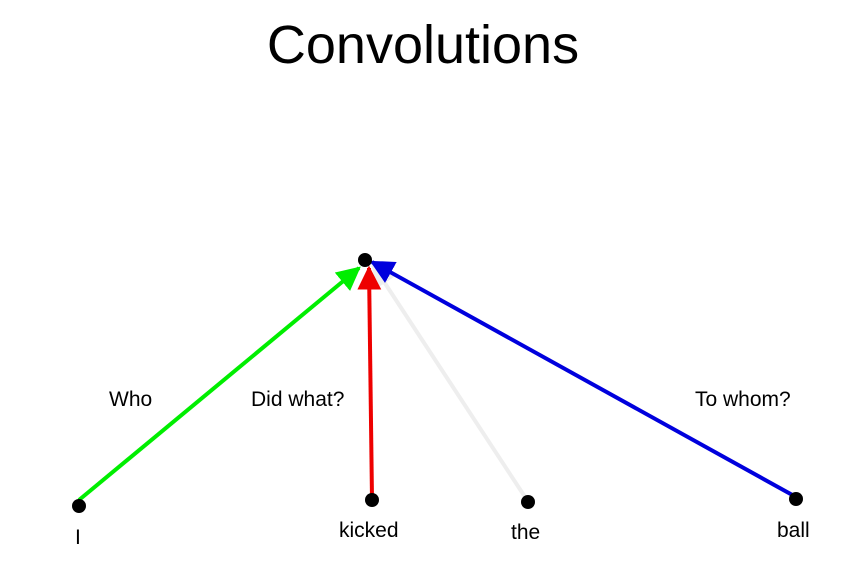 This screenshot has height=568, width=846. Describe the element at coordinates (743, 399) in the screenshot. I see `edge-label-to-whom: To whom?` at that location.